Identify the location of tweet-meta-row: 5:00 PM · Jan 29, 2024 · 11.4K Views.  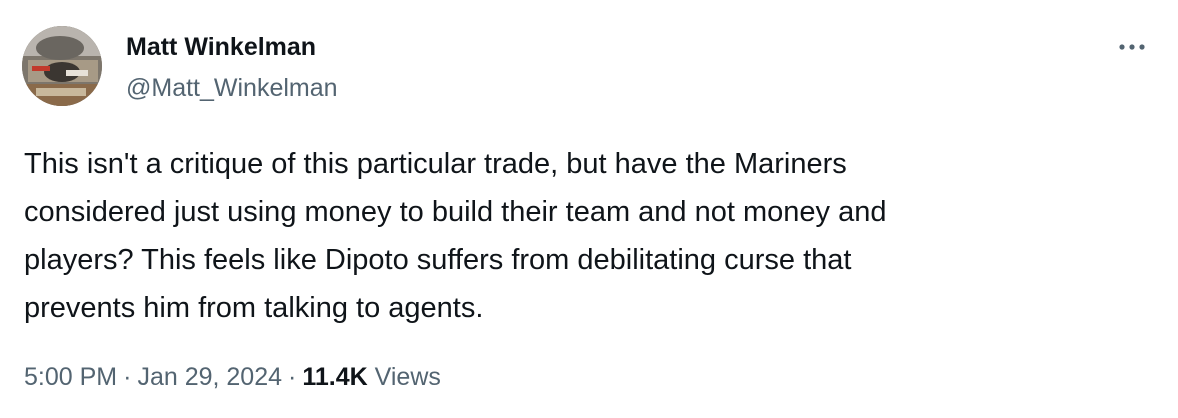
(232, 377).